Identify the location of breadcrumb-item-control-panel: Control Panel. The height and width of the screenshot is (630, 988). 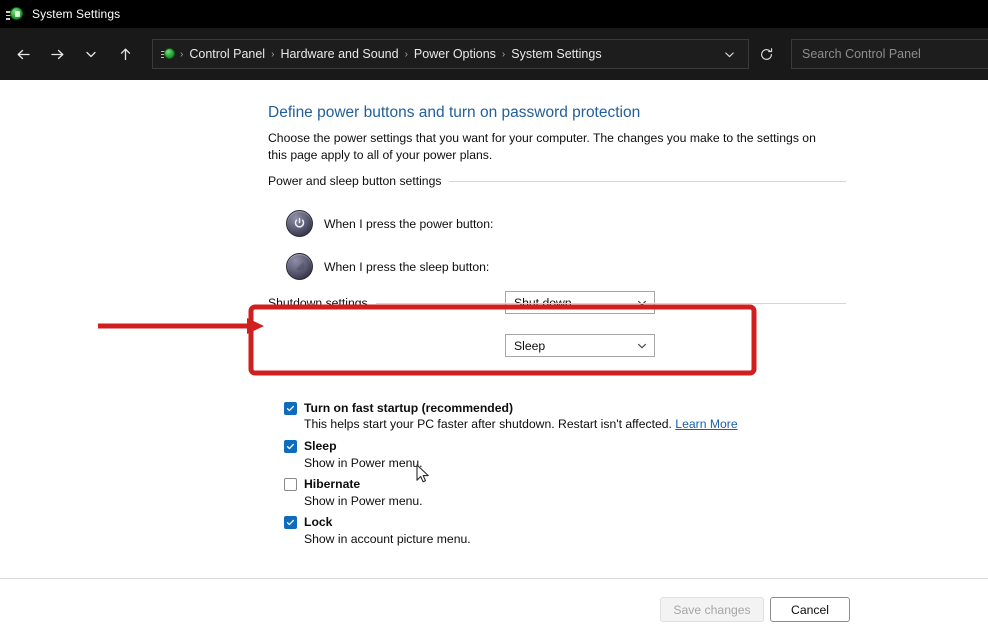
(227, 54).